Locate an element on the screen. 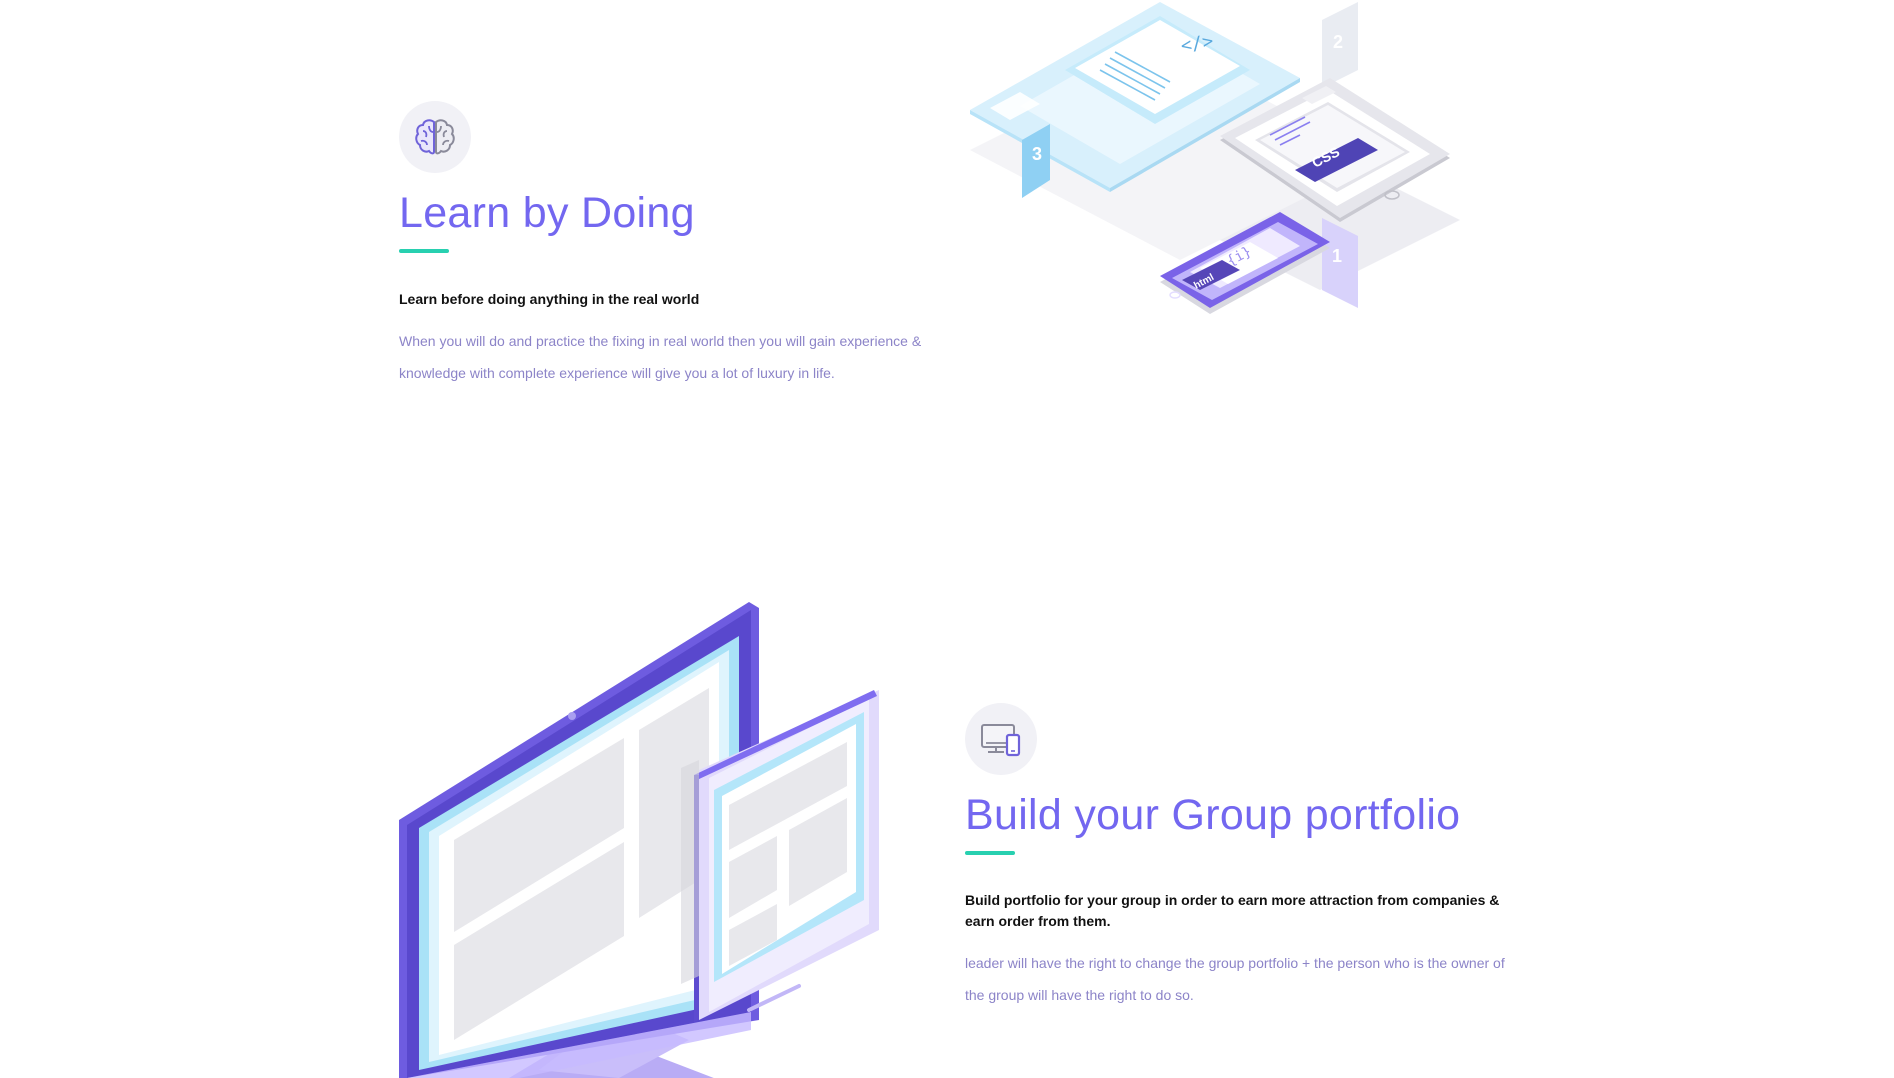 The width and height of the screenshot is (1894, 1078). devices-icon is located at coordinates (1001, 740).